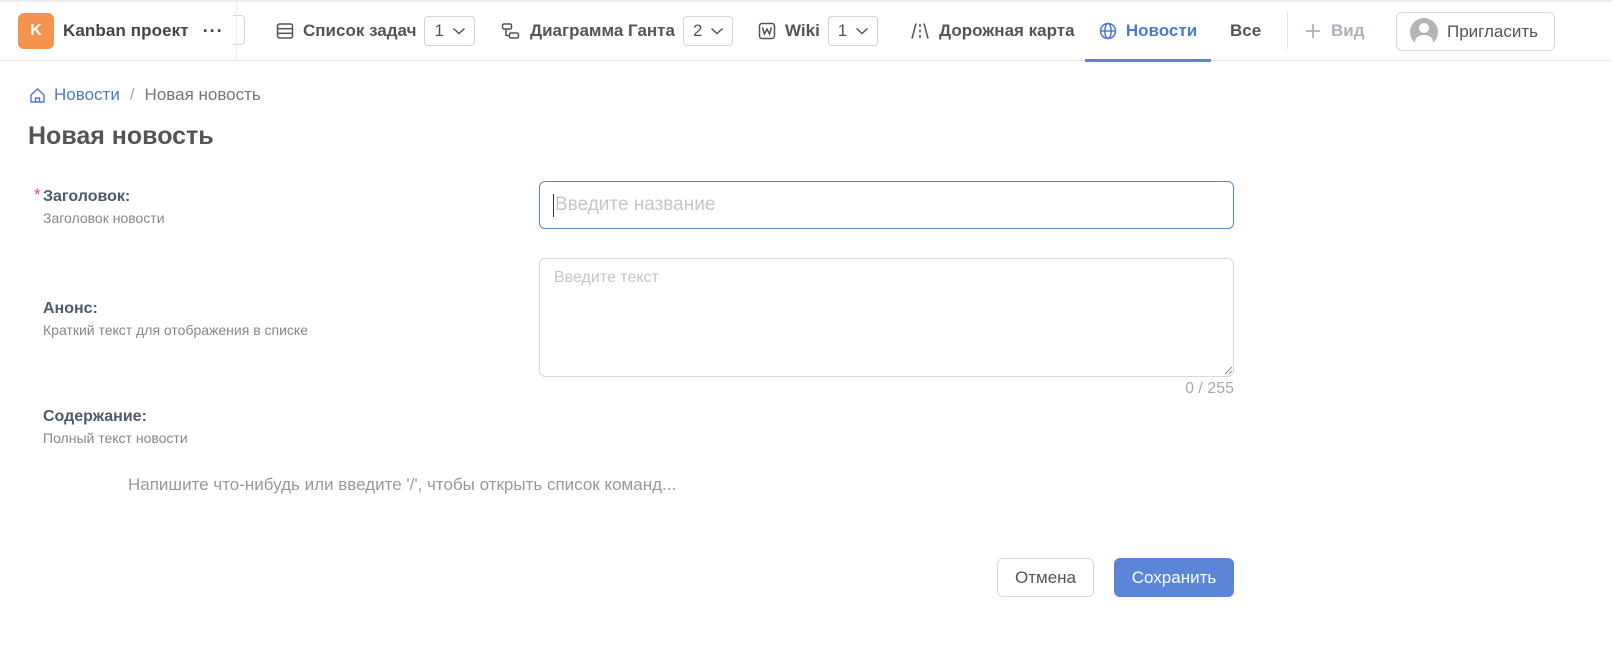 This screenshot has width=1612, height=666. I want to click on view-count: 2, so click(697, 30).